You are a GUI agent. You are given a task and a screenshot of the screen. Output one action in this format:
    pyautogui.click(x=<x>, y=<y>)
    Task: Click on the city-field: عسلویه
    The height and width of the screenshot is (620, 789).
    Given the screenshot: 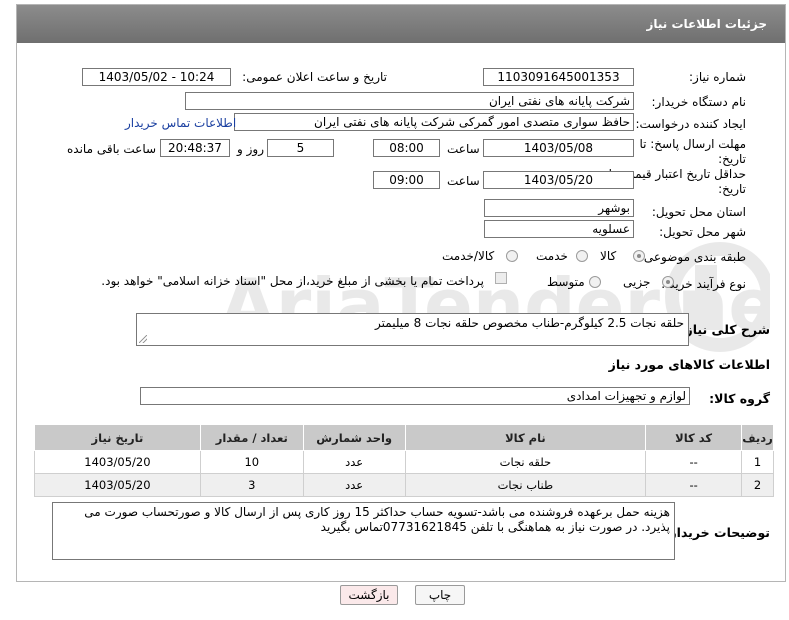 What is the action you would take?
    pyautogui.click(x=559, y=229)
    